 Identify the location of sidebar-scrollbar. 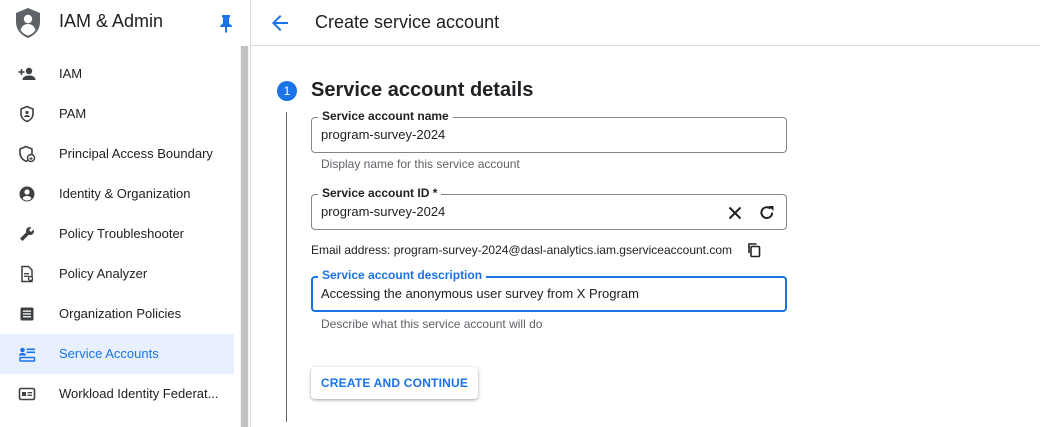
(244, 236).